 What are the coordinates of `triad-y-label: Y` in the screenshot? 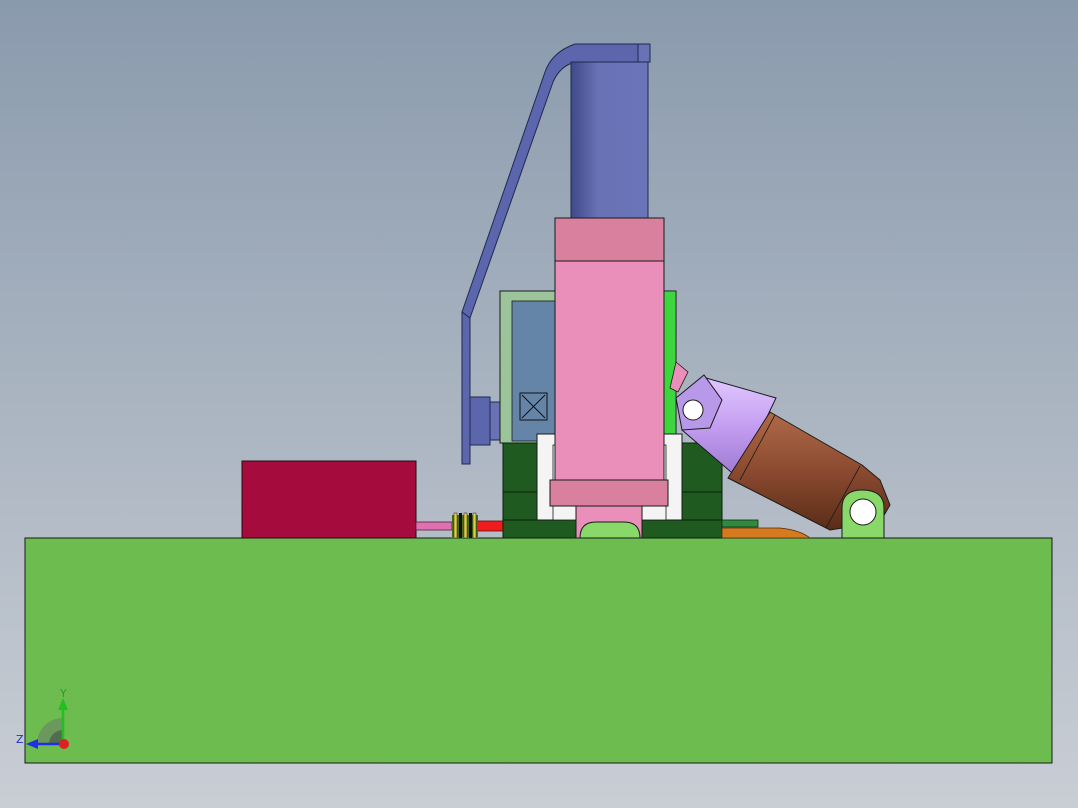 It's located at (63, 693).